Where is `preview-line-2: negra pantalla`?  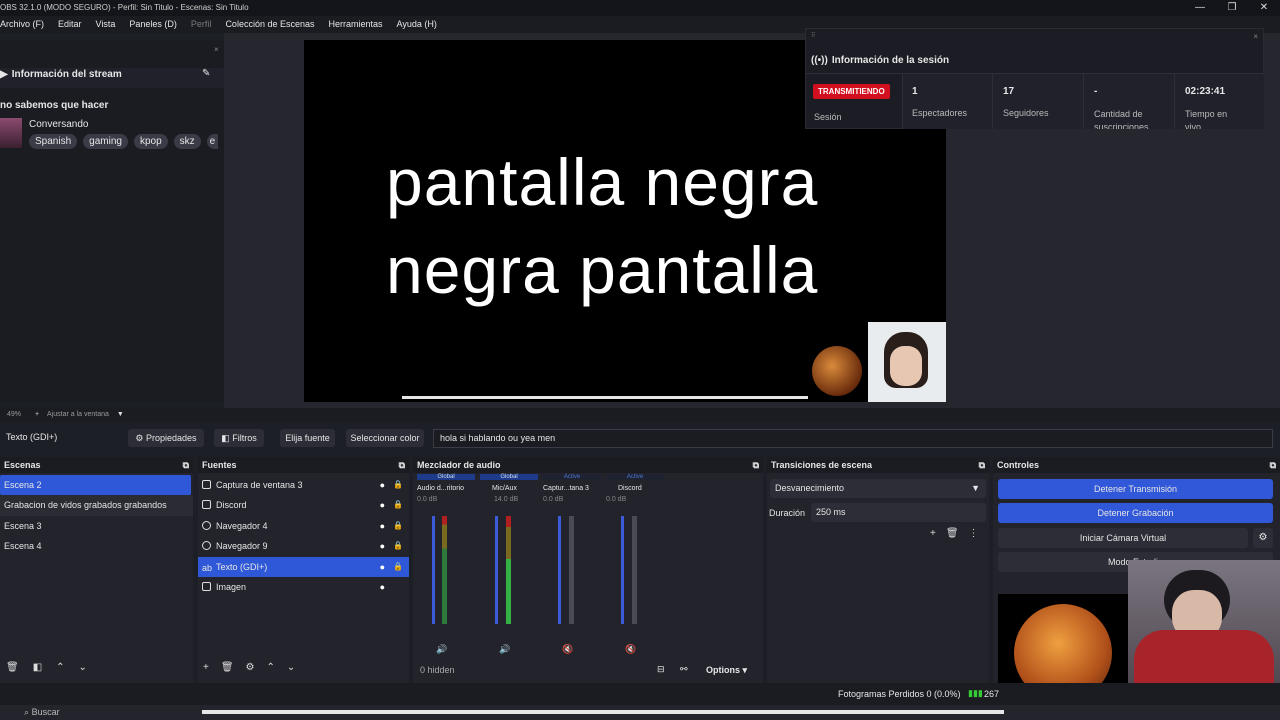
preview-line-2: negra pantalla is located at coordinates (602, 270).